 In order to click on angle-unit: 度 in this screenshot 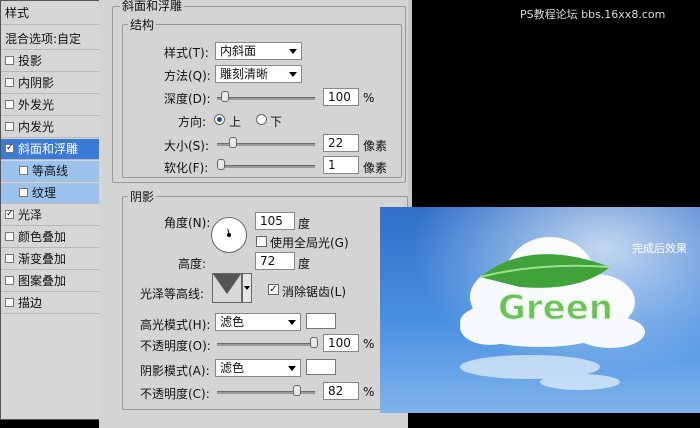, I will do `click(304, 224)`.